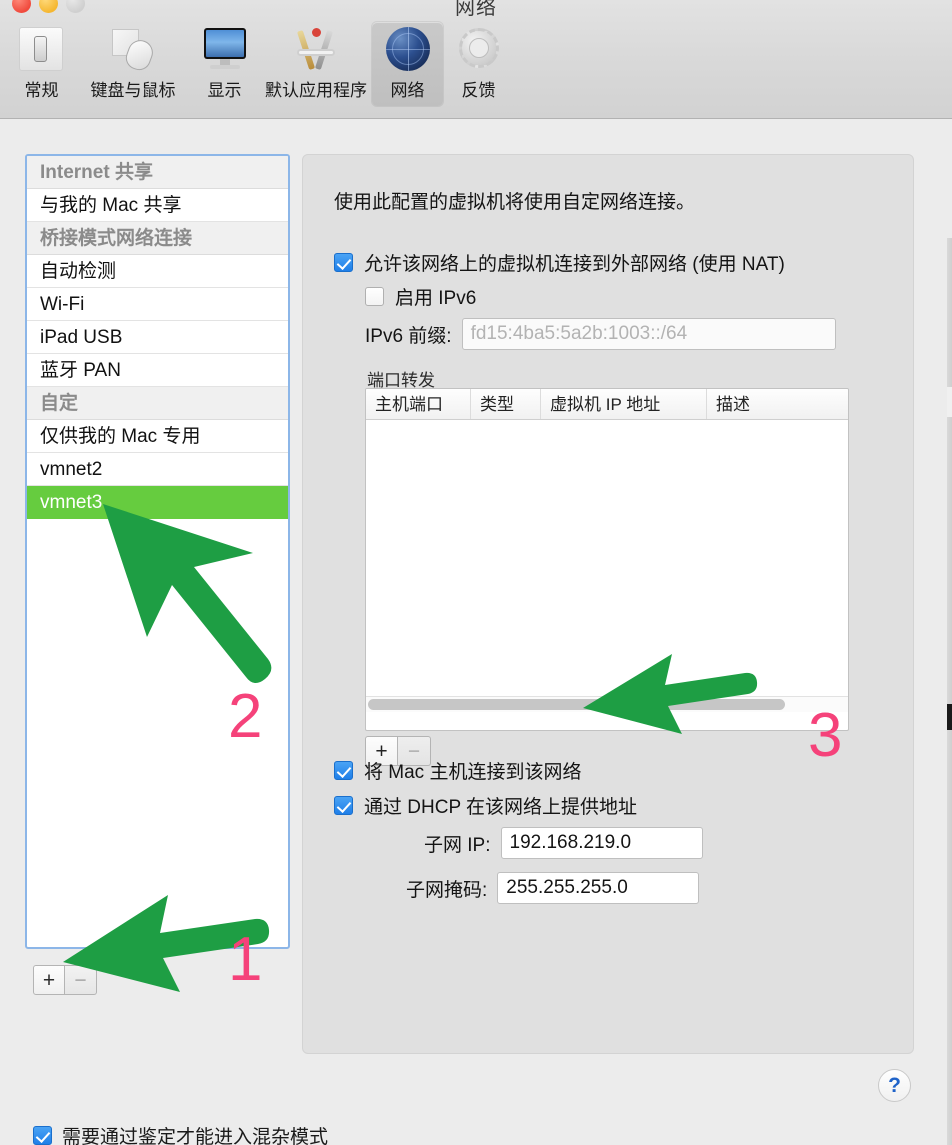 The height and width of the screenshot is (1145, 952). I want to click on ipv6-checkbox, so click(374, 296).